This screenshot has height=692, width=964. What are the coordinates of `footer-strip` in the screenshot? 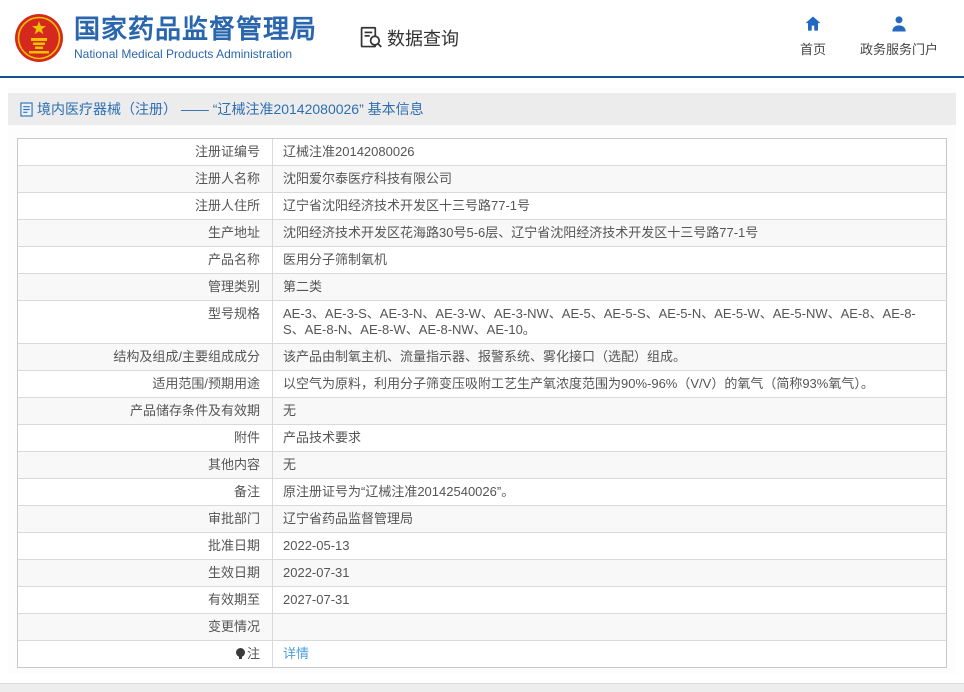 It's located at (482, 687).